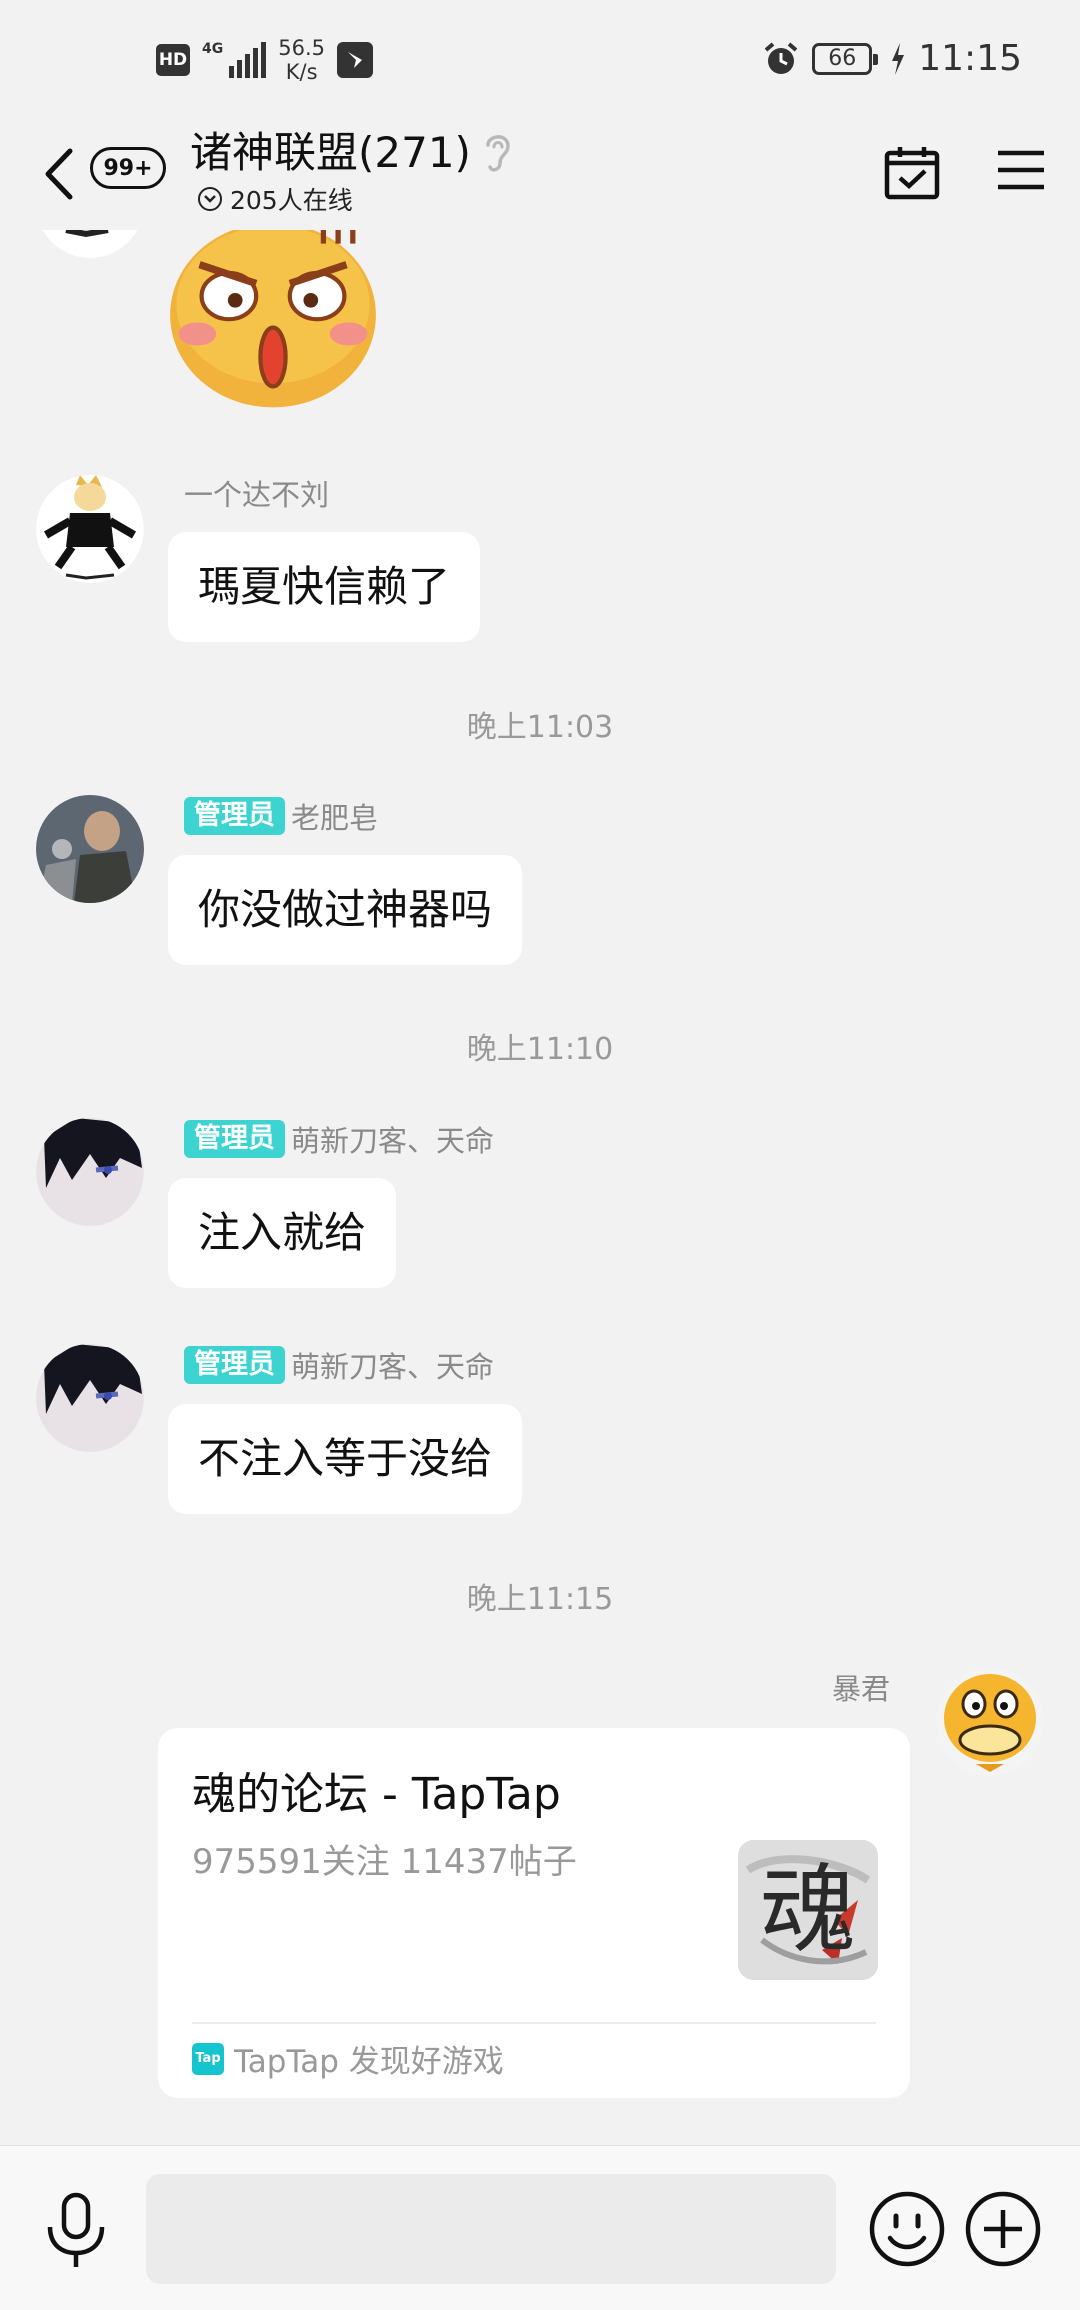  What do you see at coordinates (273, 320) in the screenshot?
I see `sticker-image` at bounding box center [273, 320].